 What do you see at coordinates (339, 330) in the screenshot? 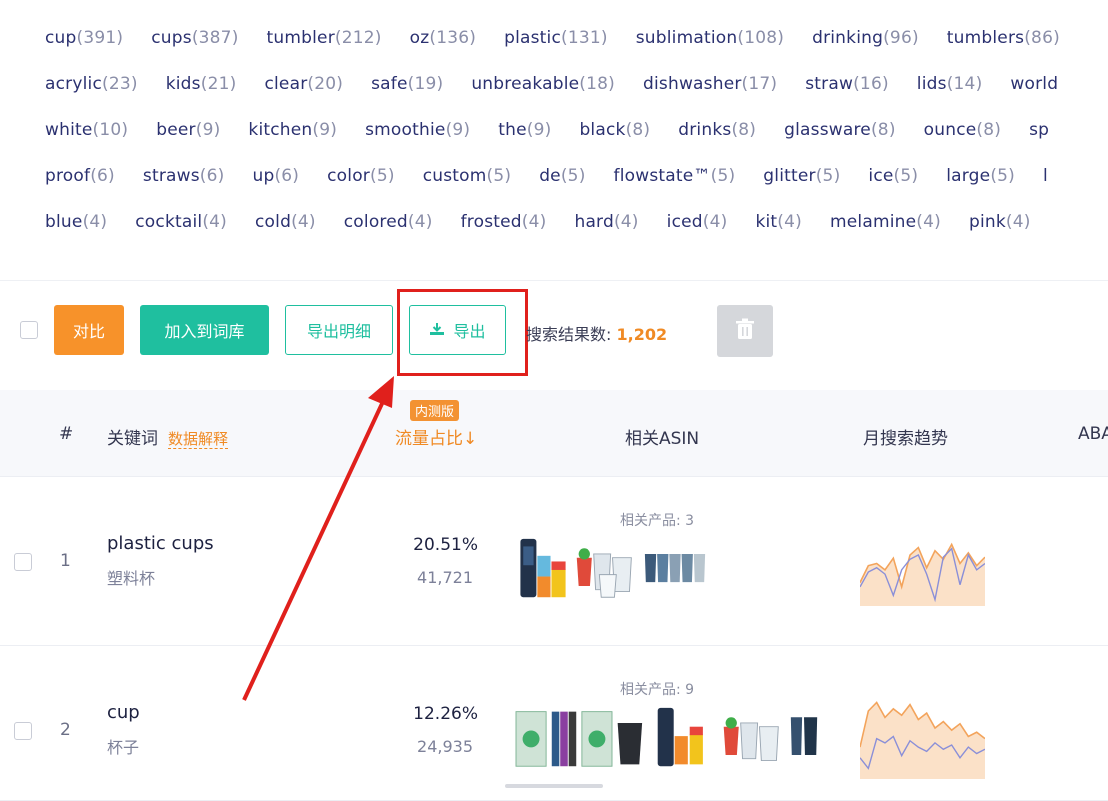
I see `export-detail-button: 导出明细` at bounding box center [339, 330].